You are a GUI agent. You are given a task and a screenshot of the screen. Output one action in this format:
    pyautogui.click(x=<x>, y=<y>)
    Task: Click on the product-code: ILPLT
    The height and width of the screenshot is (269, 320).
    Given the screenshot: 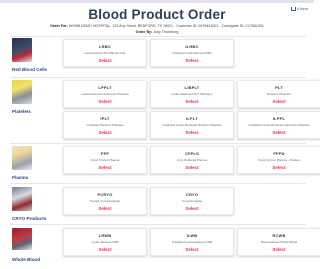 What is the action you would take?
    pyautogui.click(x=192, y=118)
    